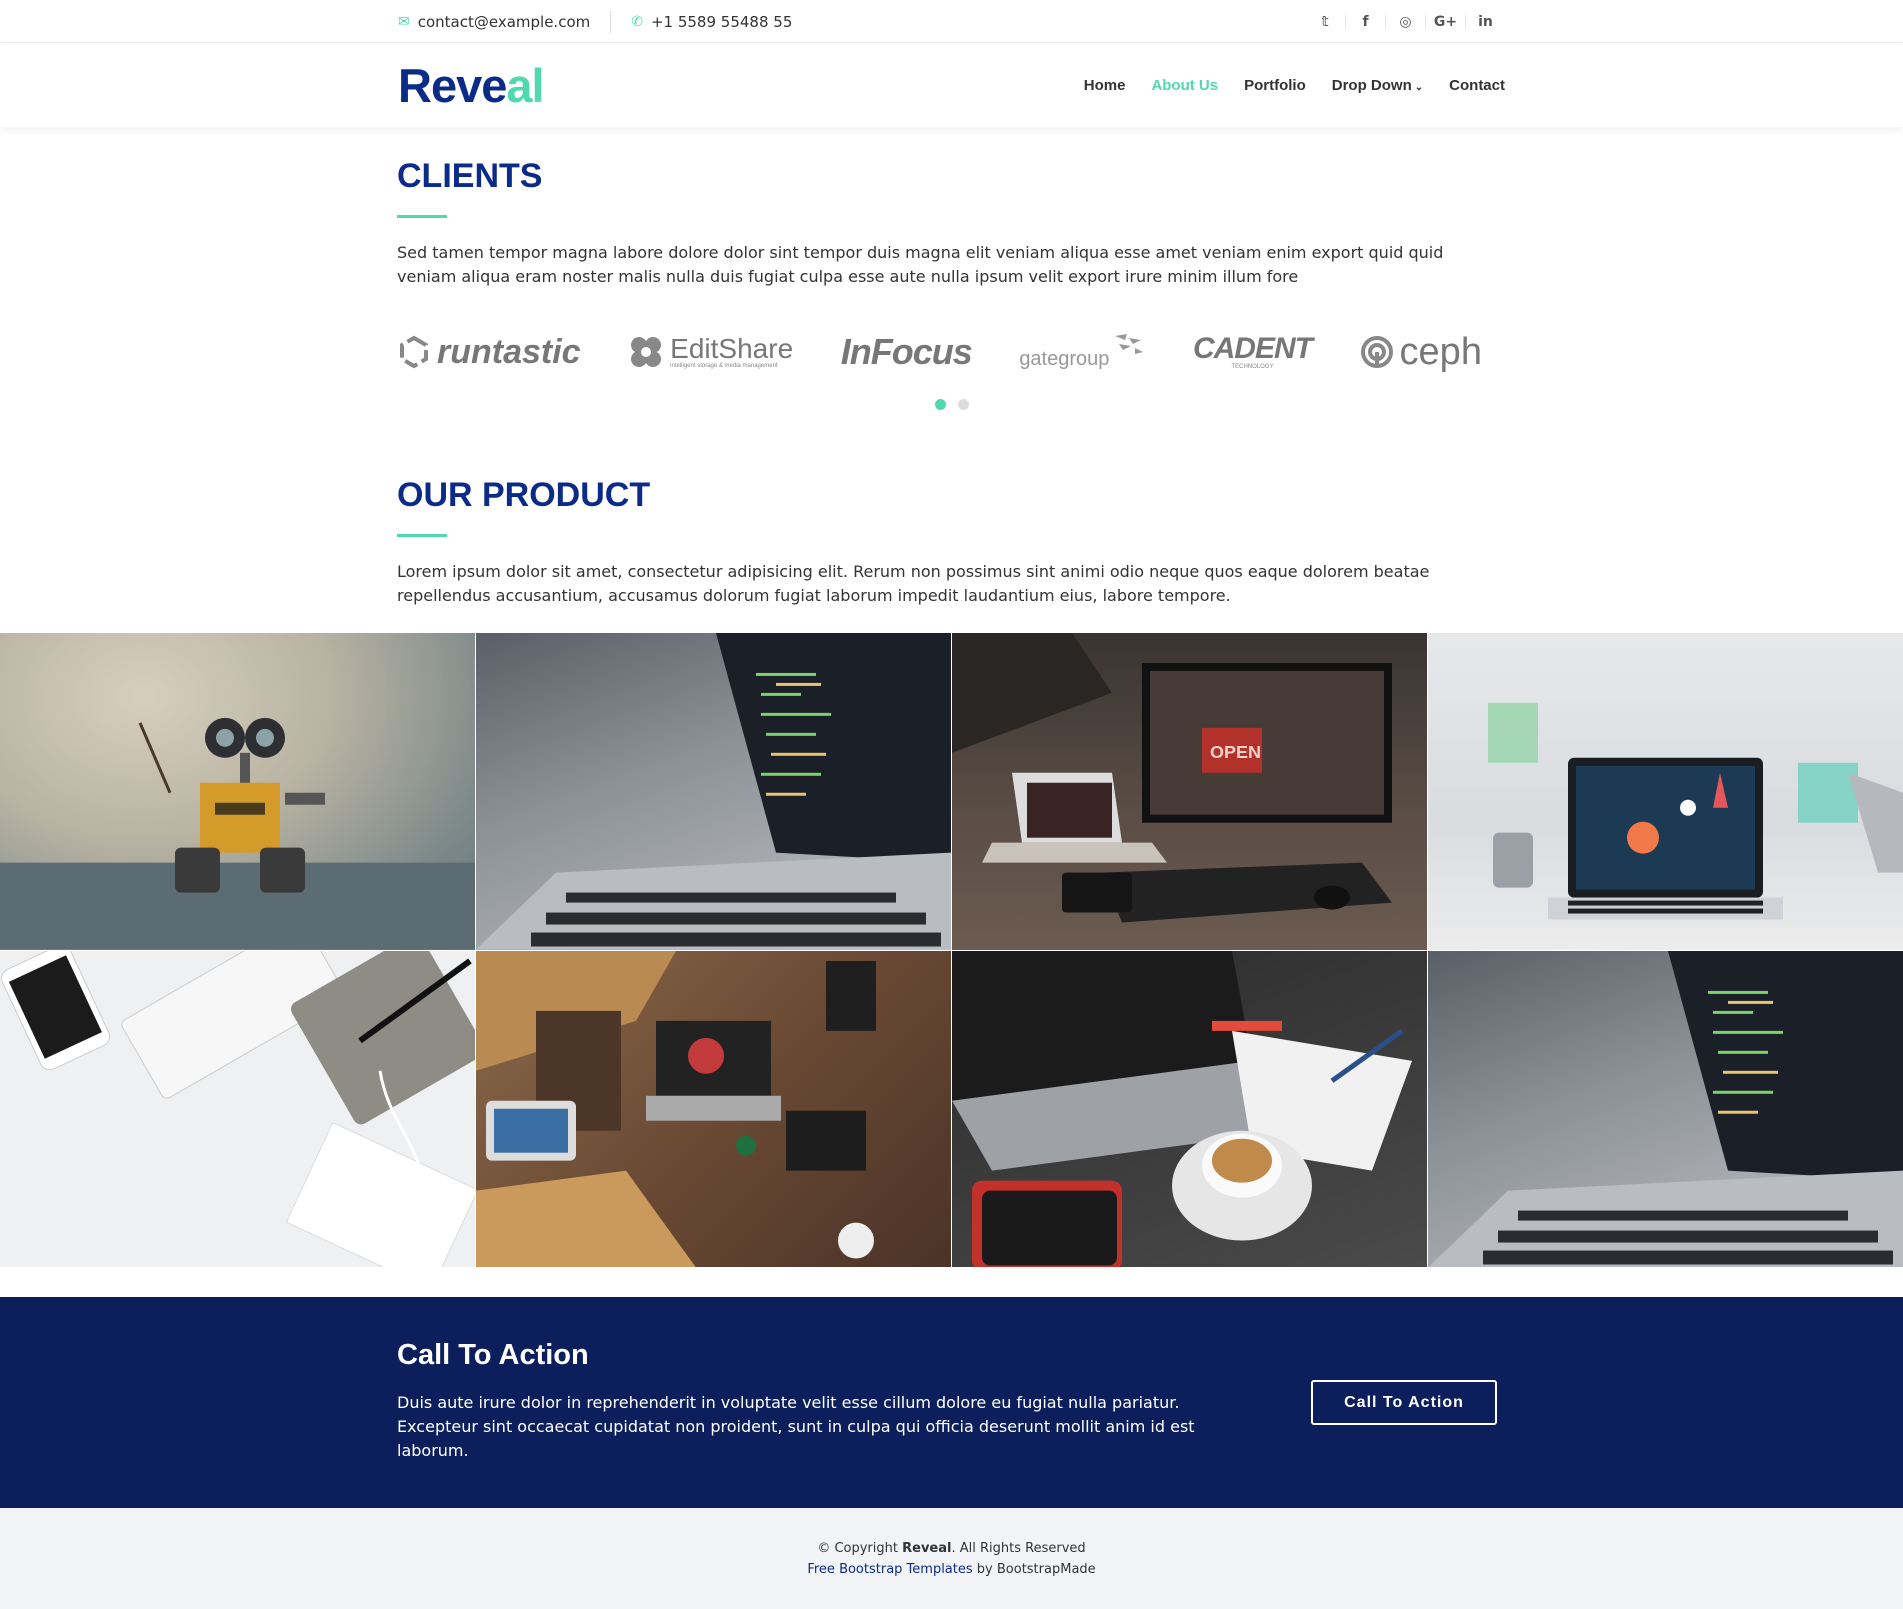 Image resolution: width=1903 pixels, height=1609 pixels. I want to click on logo-main: Reve, so click(452, 85).